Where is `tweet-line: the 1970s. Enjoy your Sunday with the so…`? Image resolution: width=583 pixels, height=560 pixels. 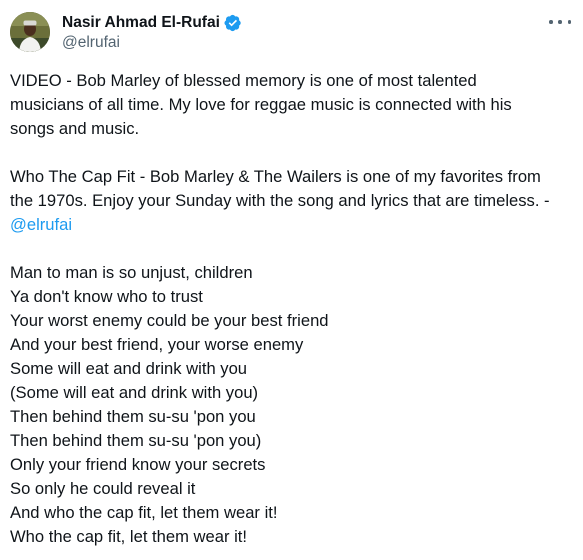 tweet-line: the 1970s. Enjoy your Sunday with the so… is located at coordinates (280, 200).